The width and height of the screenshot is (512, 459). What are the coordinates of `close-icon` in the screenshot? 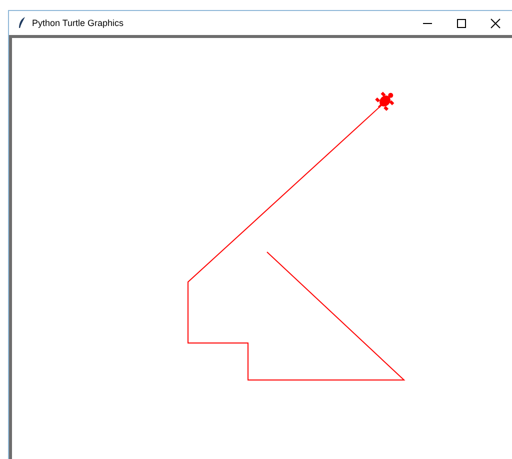 It's located at (495, 23).